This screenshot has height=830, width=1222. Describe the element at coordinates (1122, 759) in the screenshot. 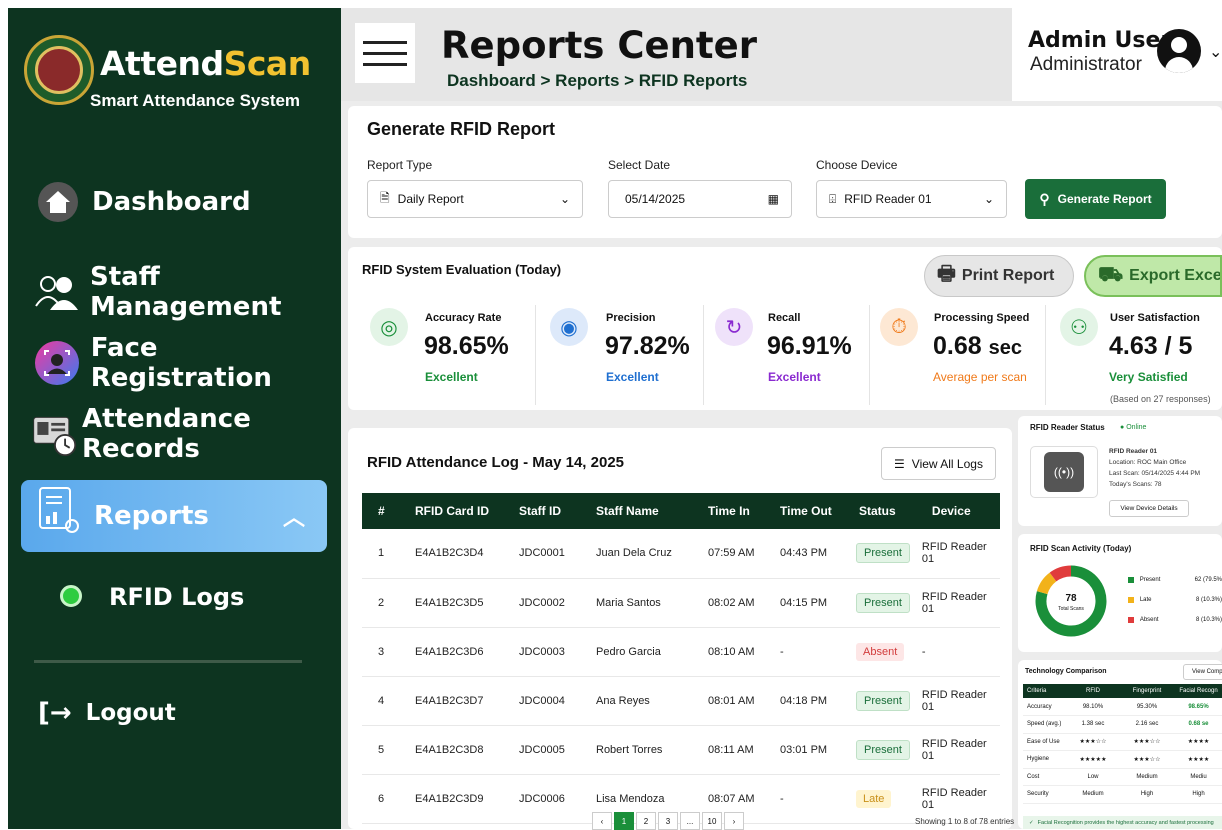

I see `table-row: Hygiene ★★★★★ ★★★☆☆ ★★★★` at that location.